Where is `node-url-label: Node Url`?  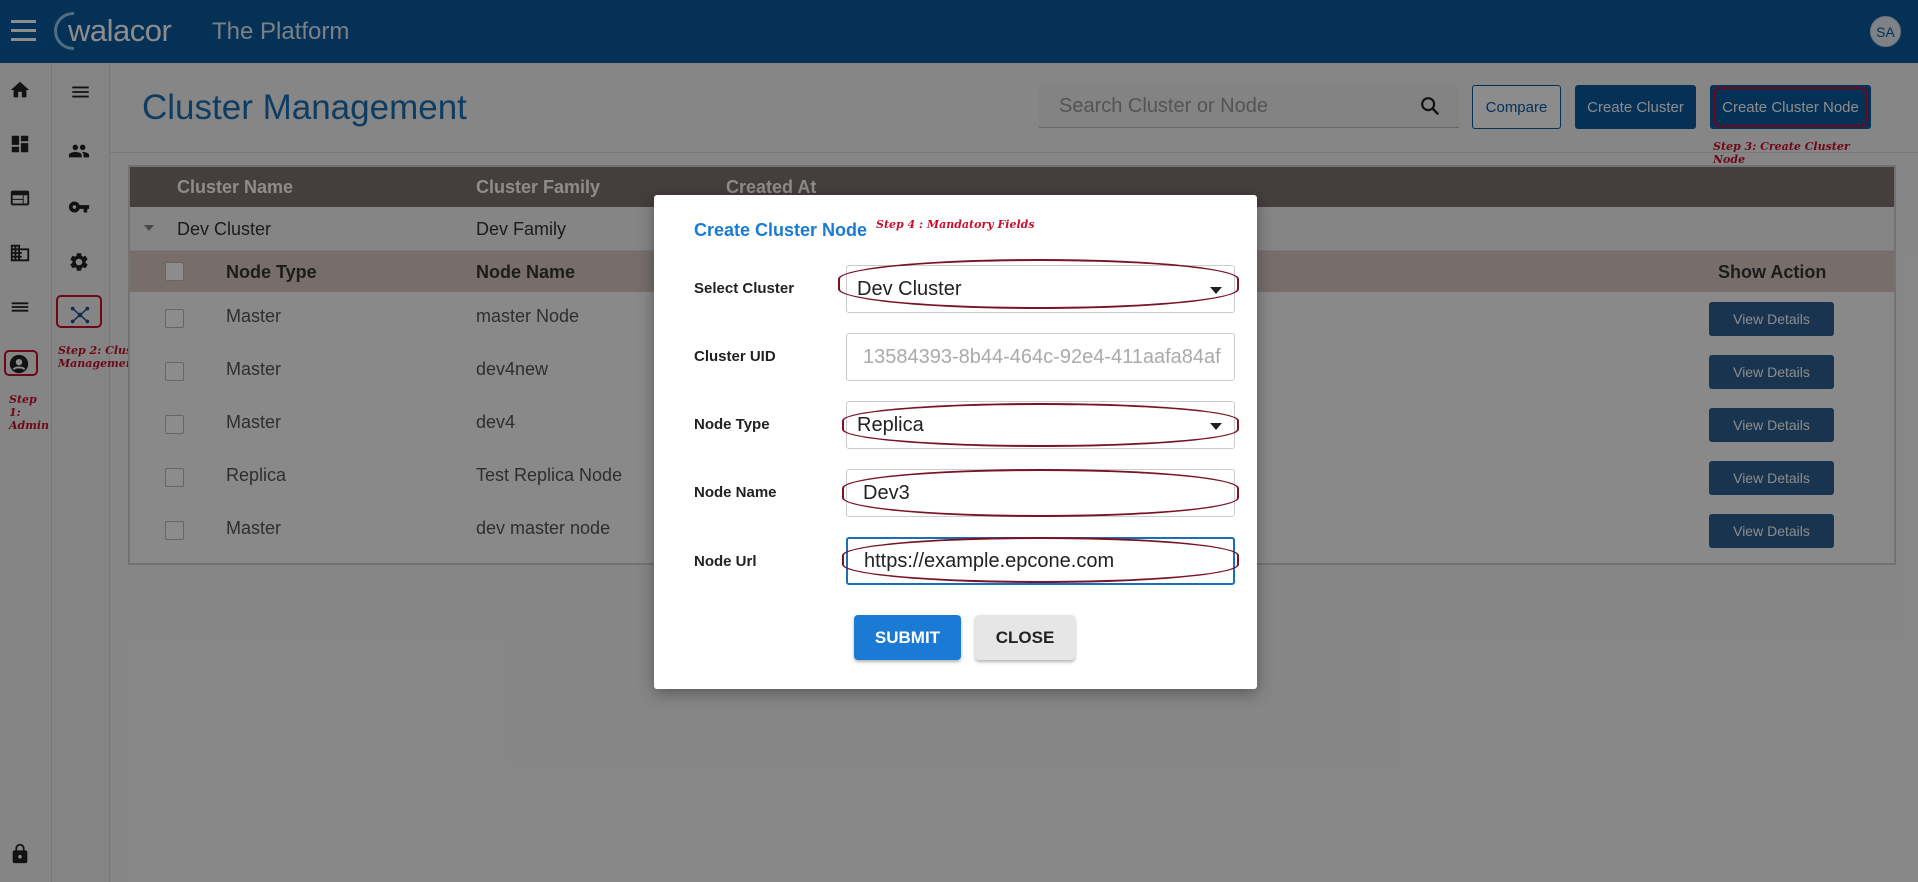 node-url-label: Node Url is located at coordinates (725, 561).